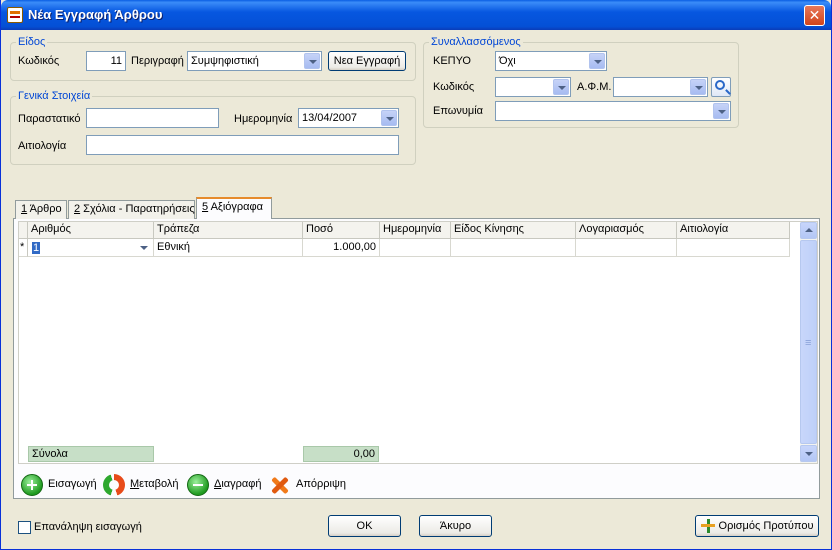 This screenshot has height=550, width=832. I want to click on kepyo-combo: Όχι, so click(551, 61).